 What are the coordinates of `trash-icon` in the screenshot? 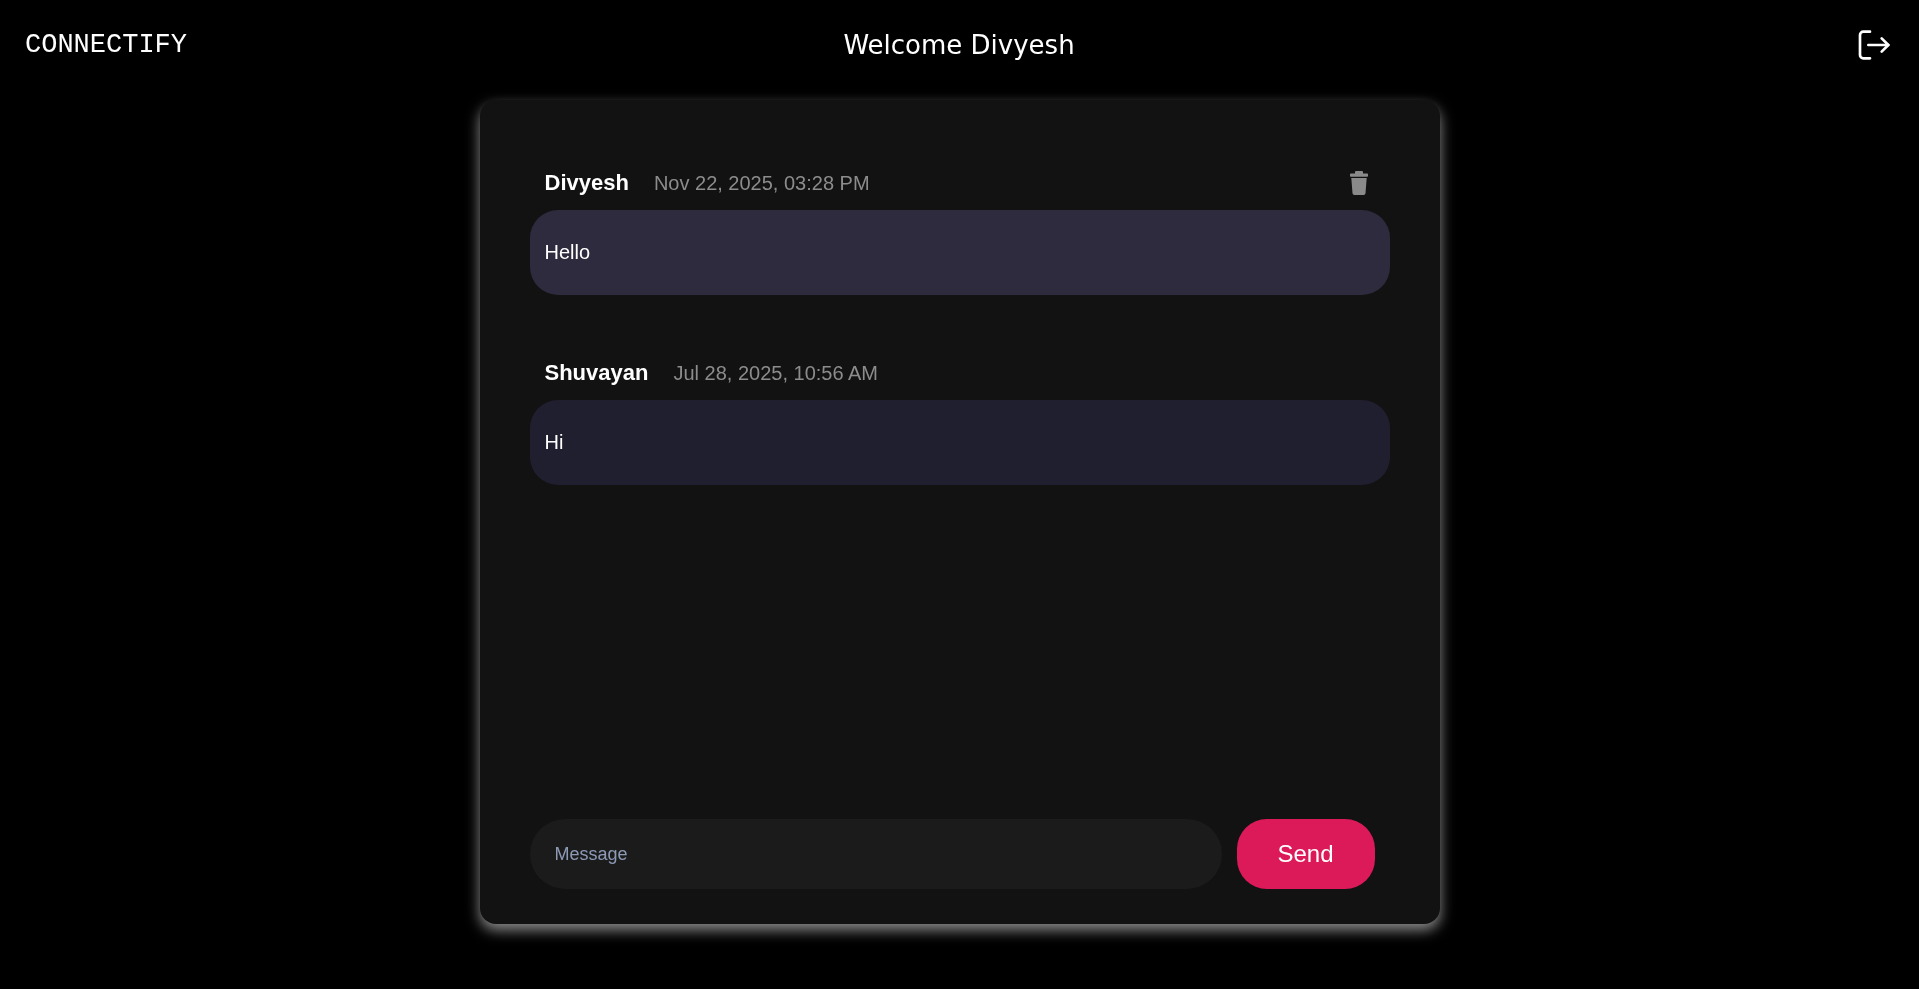 It's located at (1358, 183).